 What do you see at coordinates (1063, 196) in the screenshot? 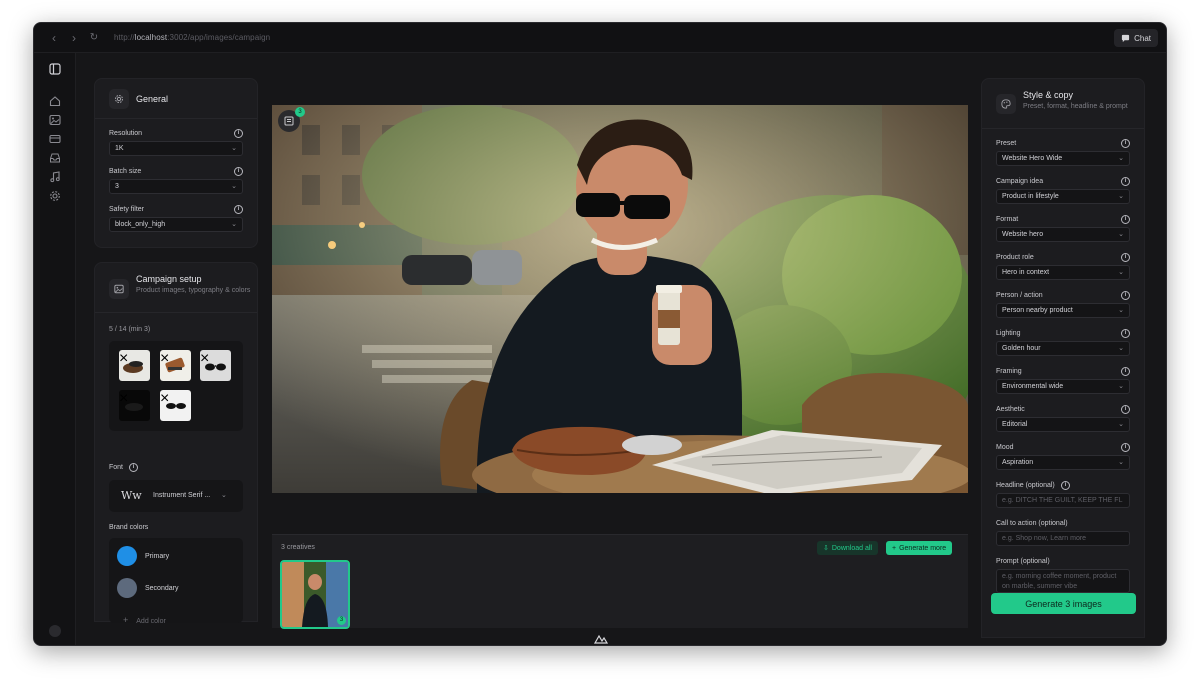
I see `style-field-select: Product in lifestyle ⌄` at bounding box center [1063, 196].